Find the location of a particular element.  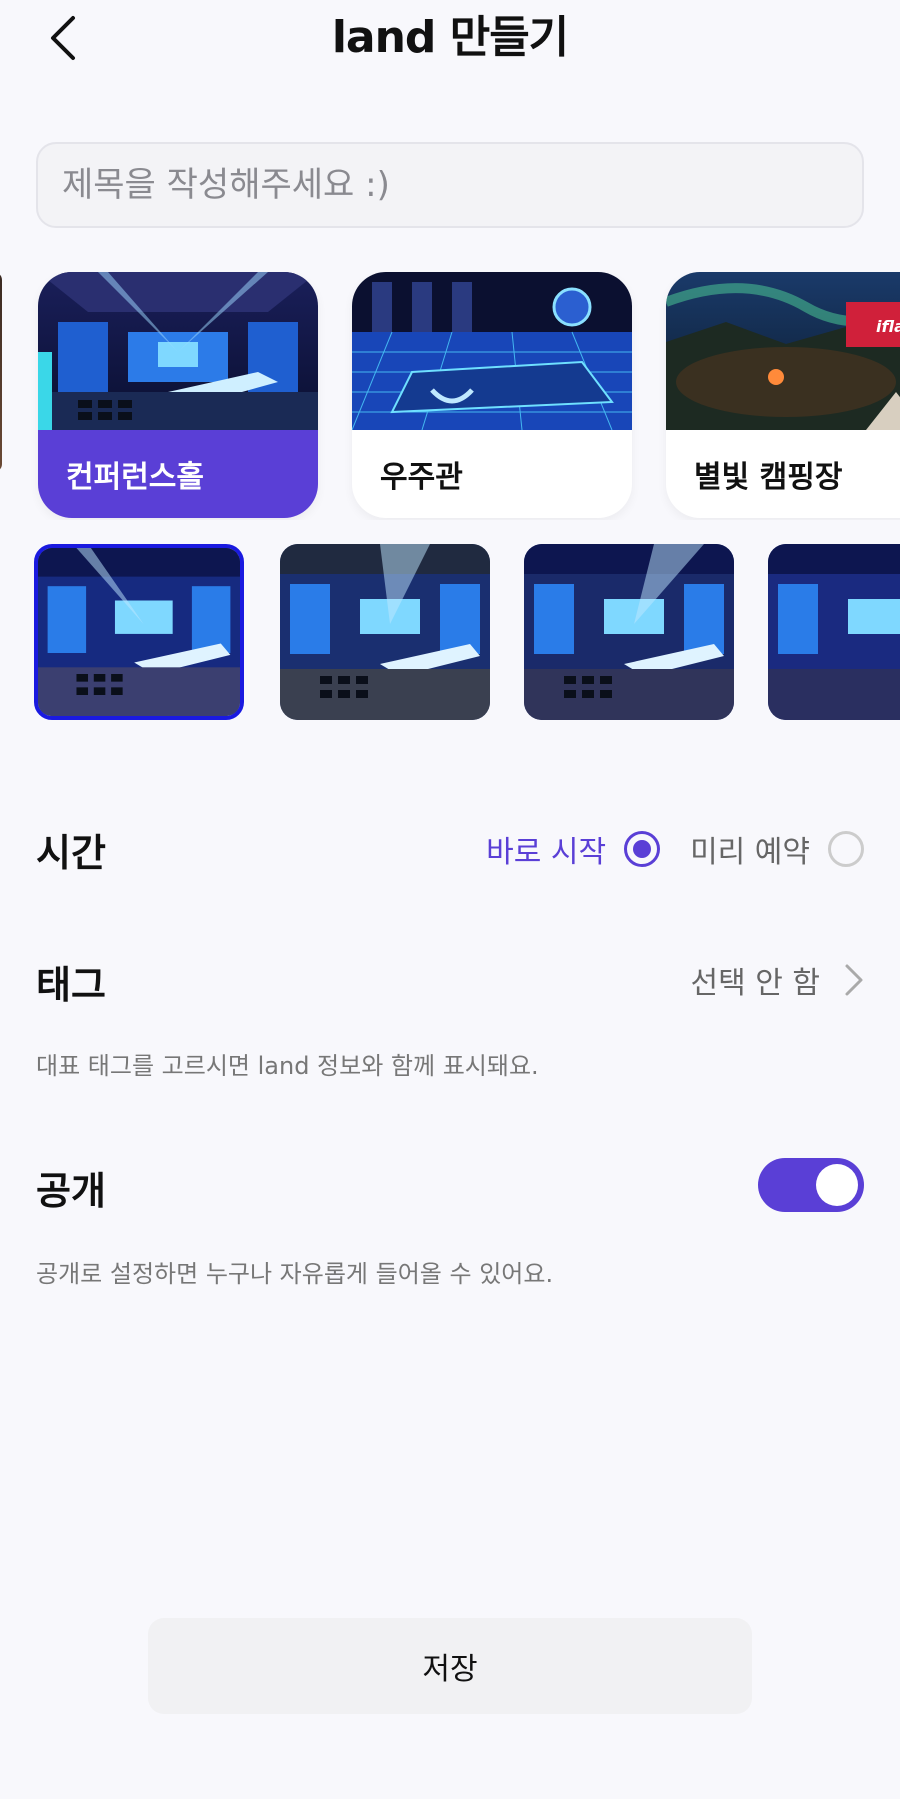

ifland-logo: ifland is located at coordinates (888, 326).